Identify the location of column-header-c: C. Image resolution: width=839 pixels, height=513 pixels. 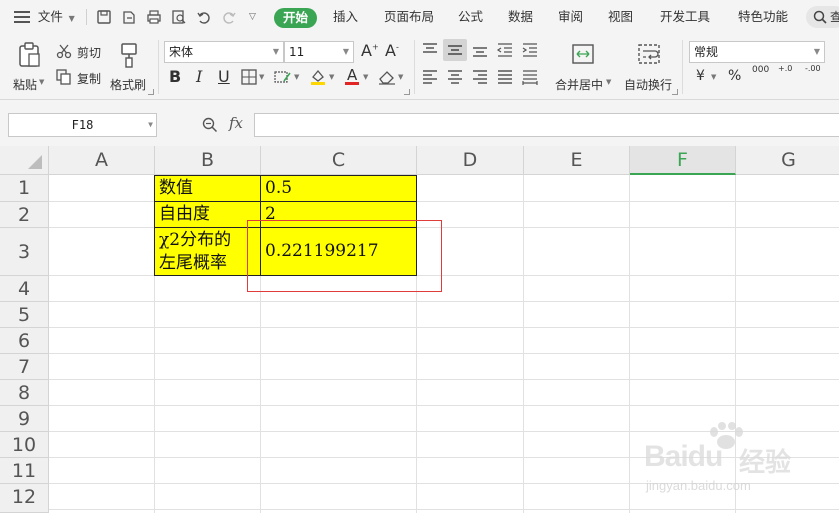
(339, 160).